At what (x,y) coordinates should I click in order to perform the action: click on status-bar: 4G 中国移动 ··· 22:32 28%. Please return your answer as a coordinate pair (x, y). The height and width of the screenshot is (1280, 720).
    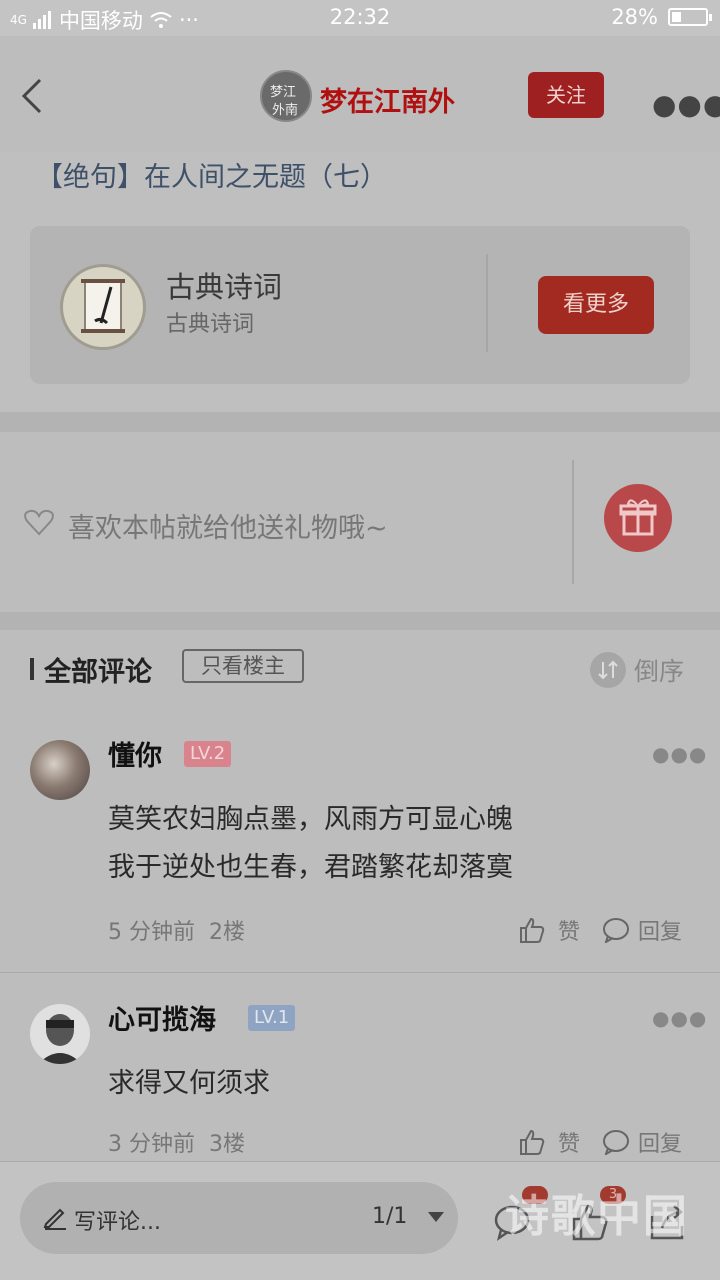
    Looking at the image, I should click on (360, 18).